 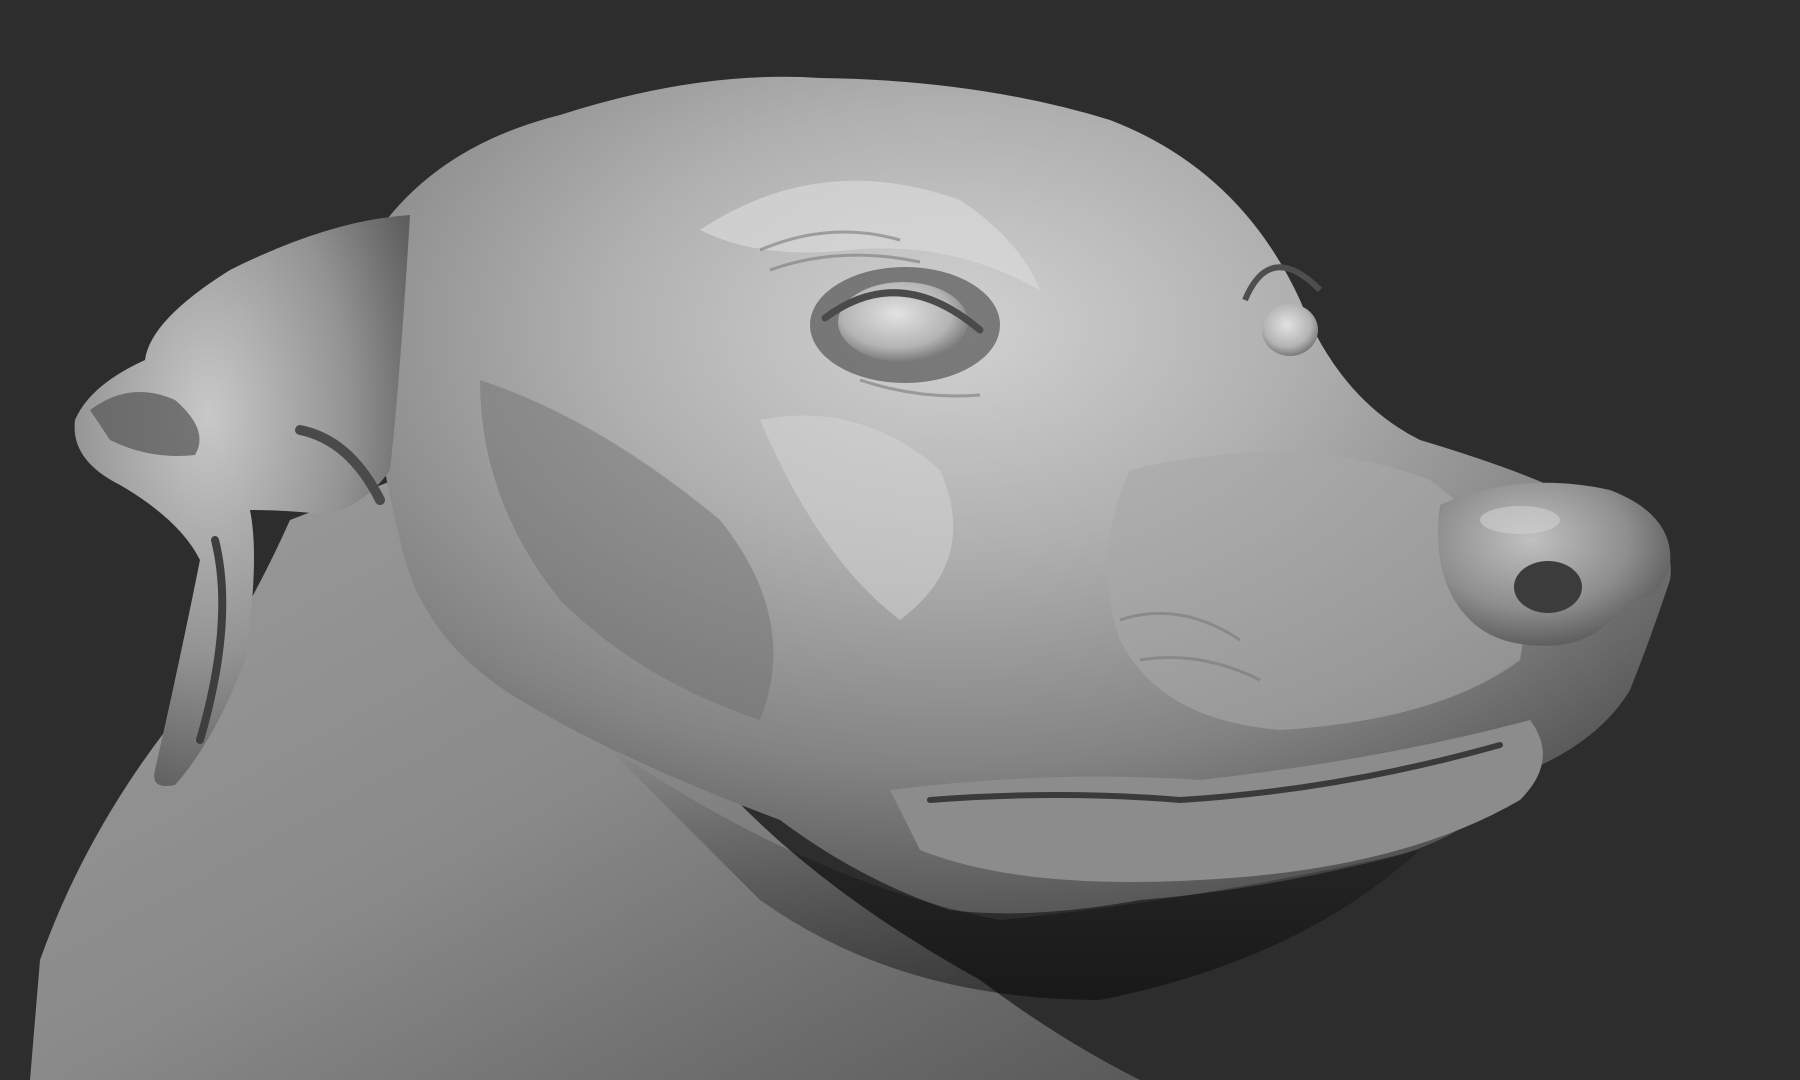 What do you see at coordinates (1520, 520) in the screenshot?
I see `nostril-highlight` at bounding box center [1520, 520].